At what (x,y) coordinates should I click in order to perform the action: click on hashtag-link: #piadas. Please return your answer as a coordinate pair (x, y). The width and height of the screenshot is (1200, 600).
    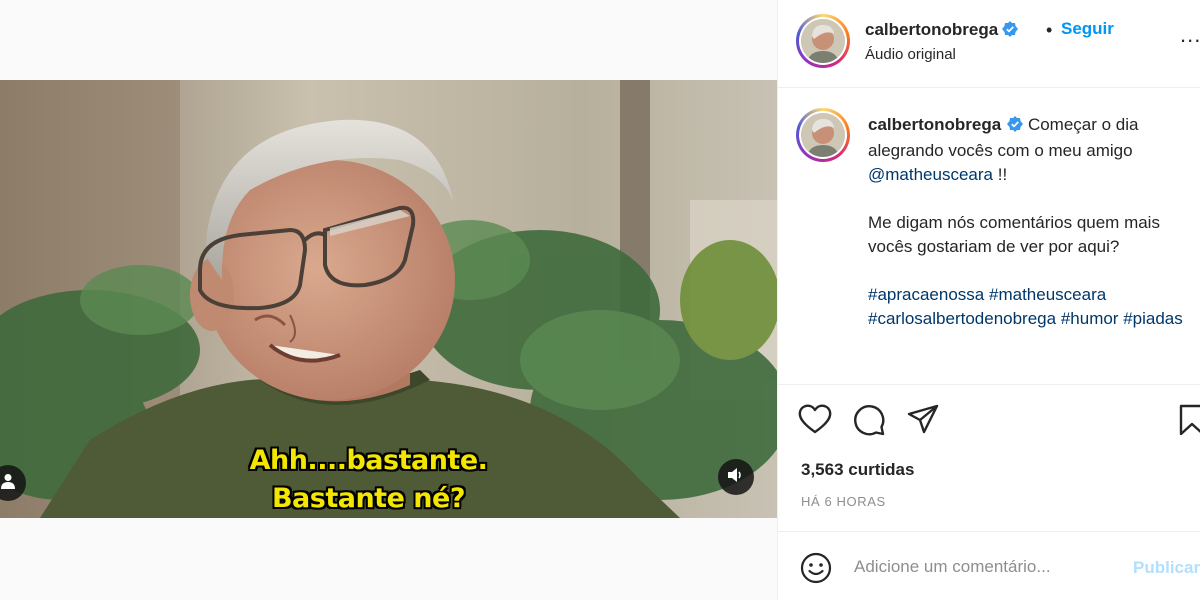
    Looking at the image, I should click on (1153, 318).